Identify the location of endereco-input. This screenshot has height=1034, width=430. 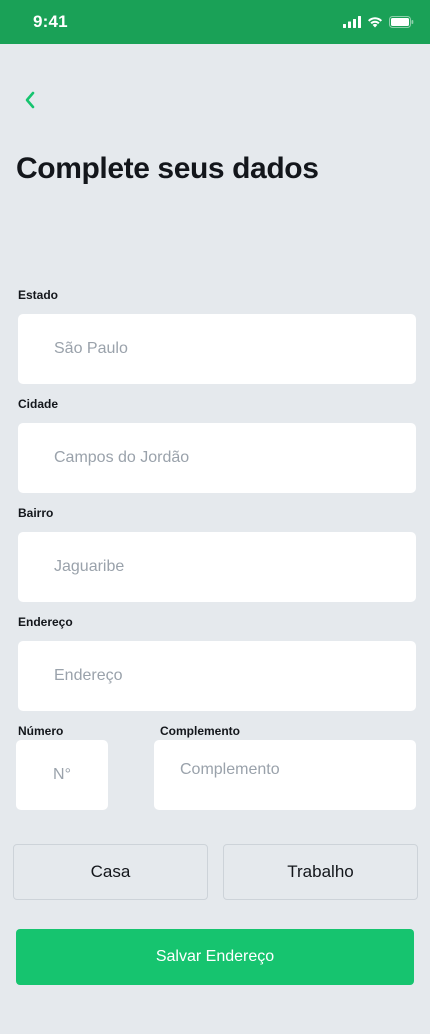
(235, 676).